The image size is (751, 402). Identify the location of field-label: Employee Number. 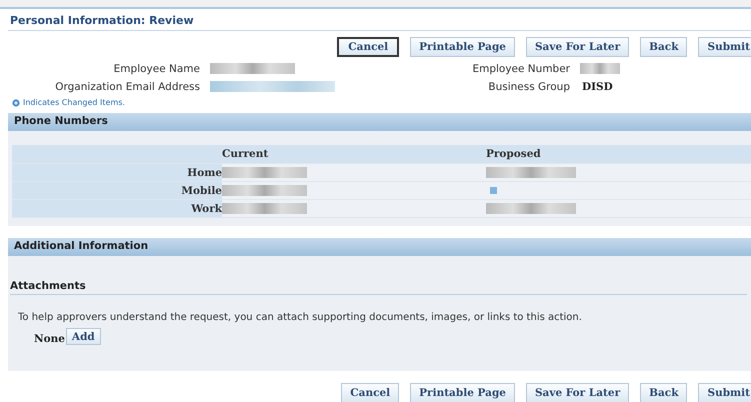
(520, 68).